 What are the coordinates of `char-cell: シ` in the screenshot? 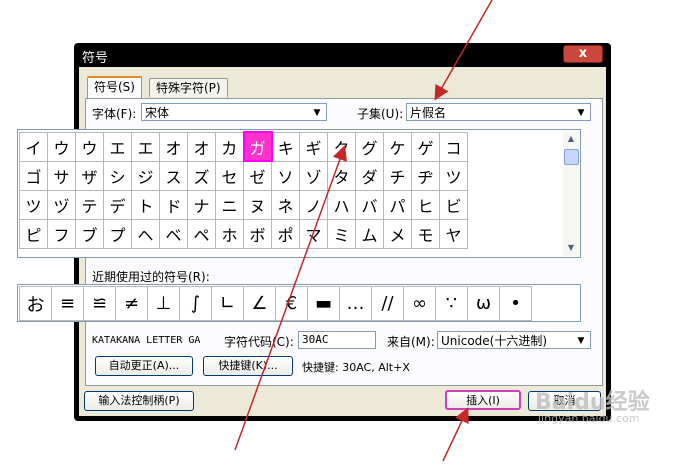 It's located at (117, 175).